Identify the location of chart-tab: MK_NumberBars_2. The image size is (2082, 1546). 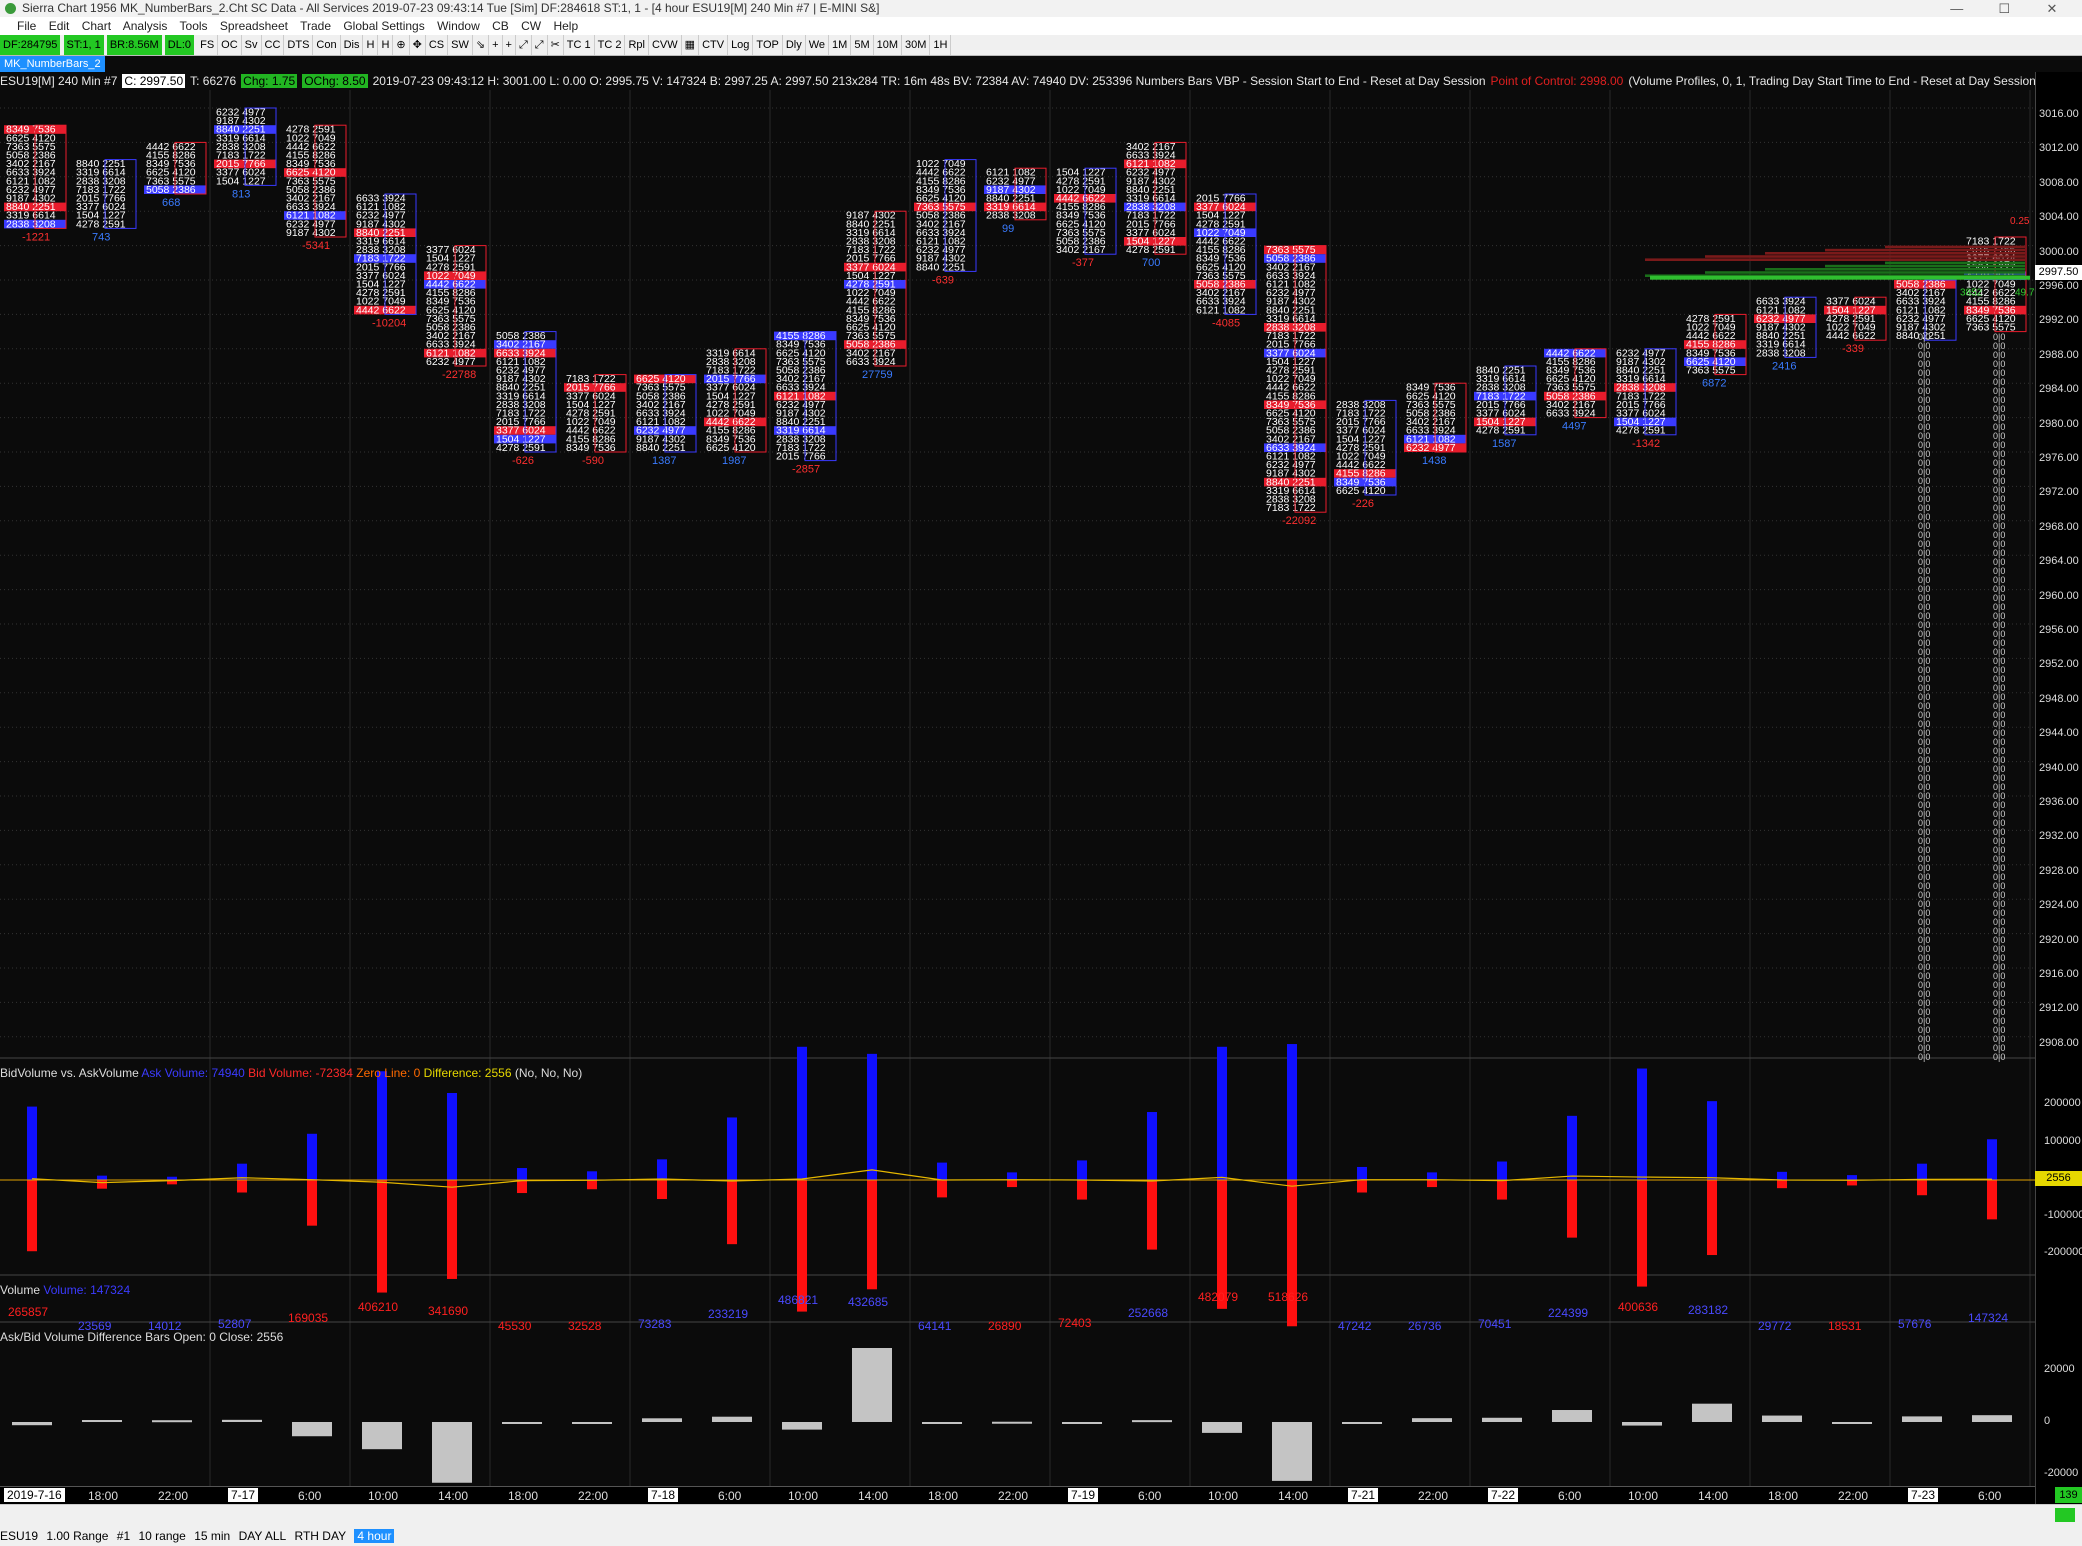
(52, 64).